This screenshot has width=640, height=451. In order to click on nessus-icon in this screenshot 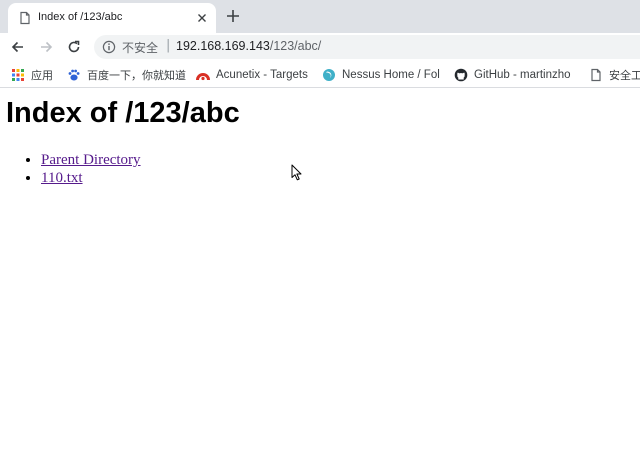, I will do `click(329, 75)`.